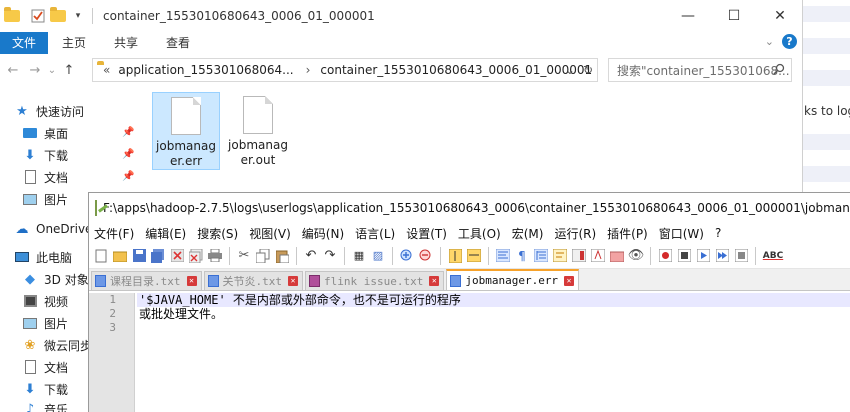 The height and width of the screenshot is (412, 850). What do you see at coordinates (53, 229) in the screenshot?
I see `nav-item-onedrive: ☁ OneDrive` at bounding box center [53, 229].